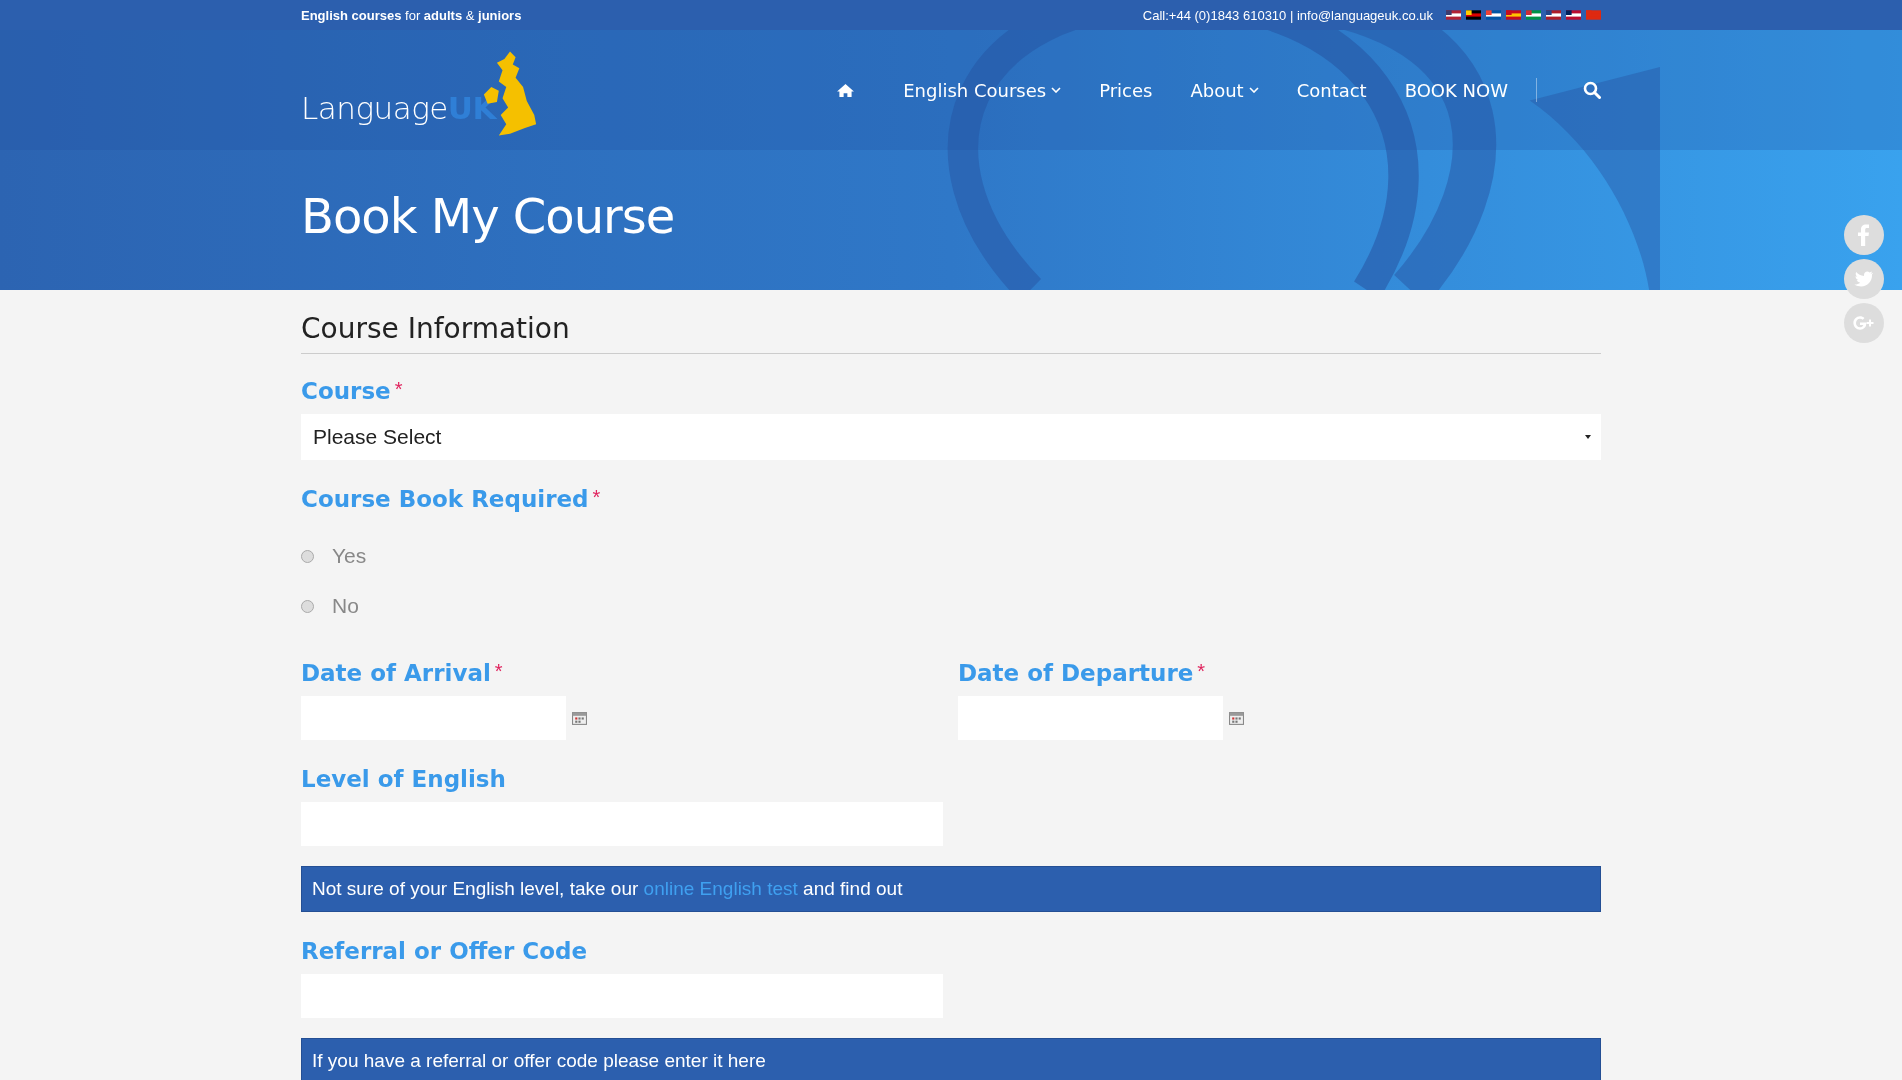 This screenshot has height=1080, width=1902. What do you see at coordinates (1331, 90) in the screenshot?
I see `nav-link: Contact` at bounding box center [1331, 90].